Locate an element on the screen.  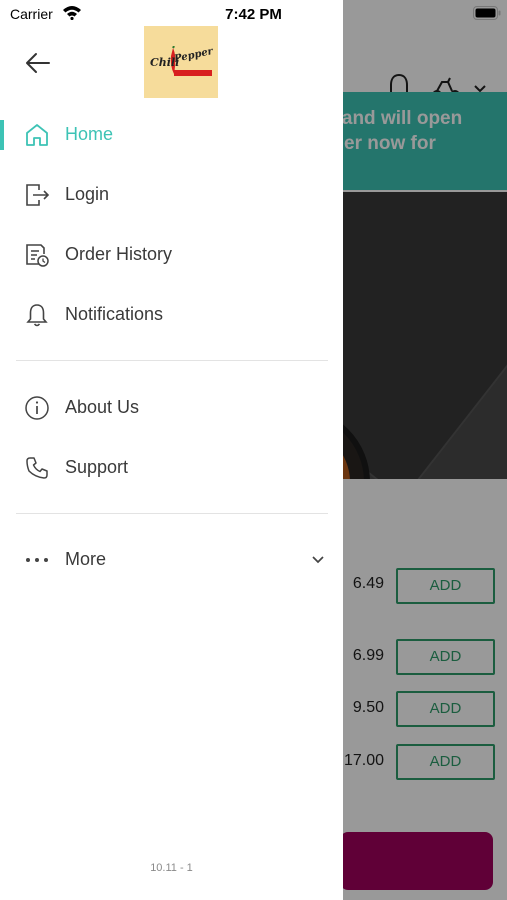
phone-icon is located at coordinates (37, 468).